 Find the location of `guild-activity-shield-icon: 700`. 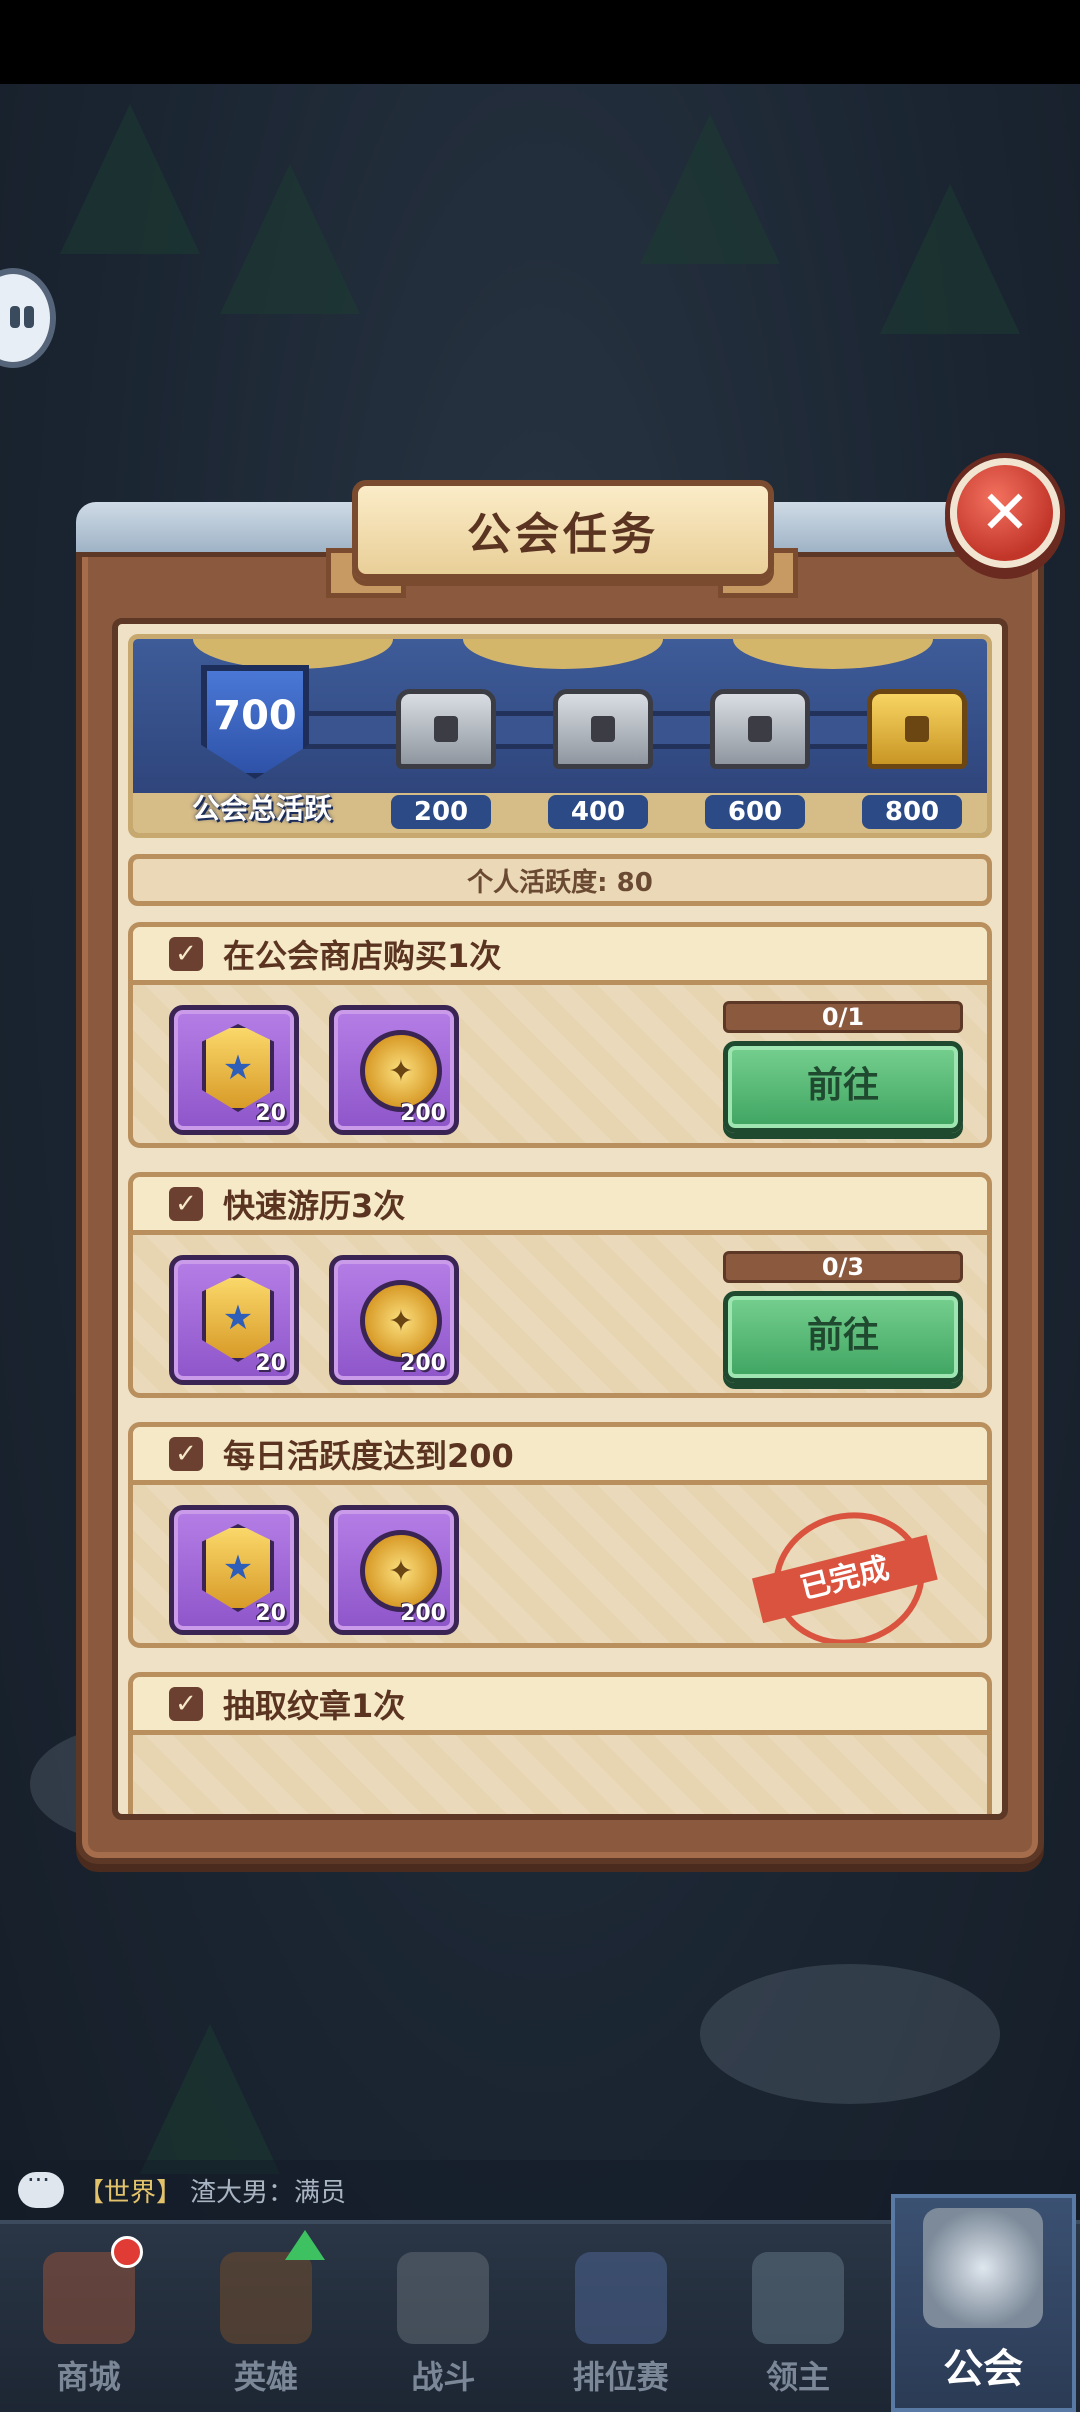

guild-activity-shield-icon: 700 is located at coordinates (255, 722).